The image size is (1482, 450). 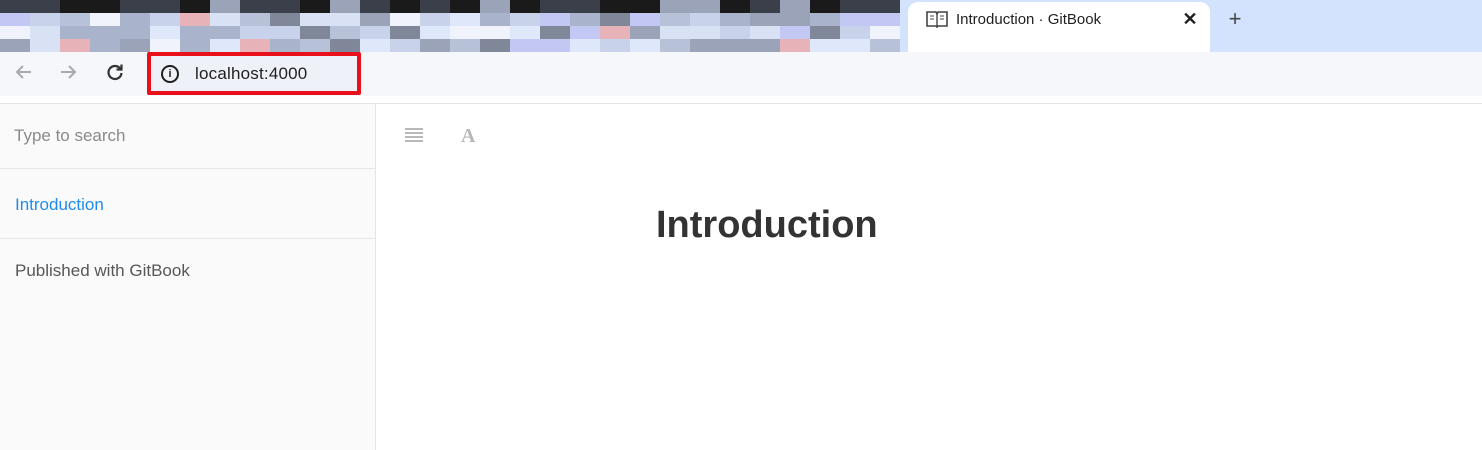 What do you see at coordinates (468, 136) in the screenshot?
I see `font-settings-icon: A` at bounding box center [468, 136].